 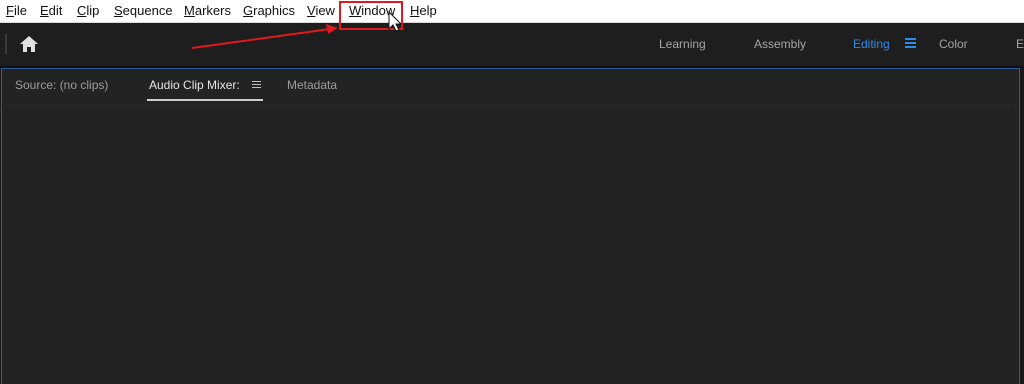 What do you see at coordinates (256, 85) in the screenshot?
I see `panel-menu-icon` at bounding box center [256, 85].